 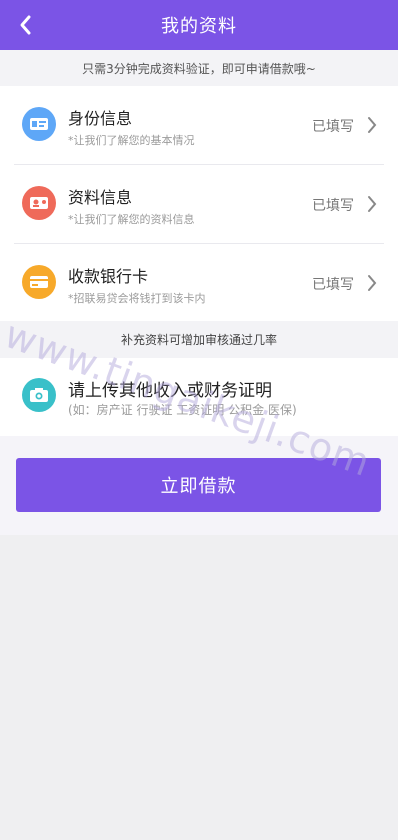 I want to click on profile-icon, so click(x=39, y=203).